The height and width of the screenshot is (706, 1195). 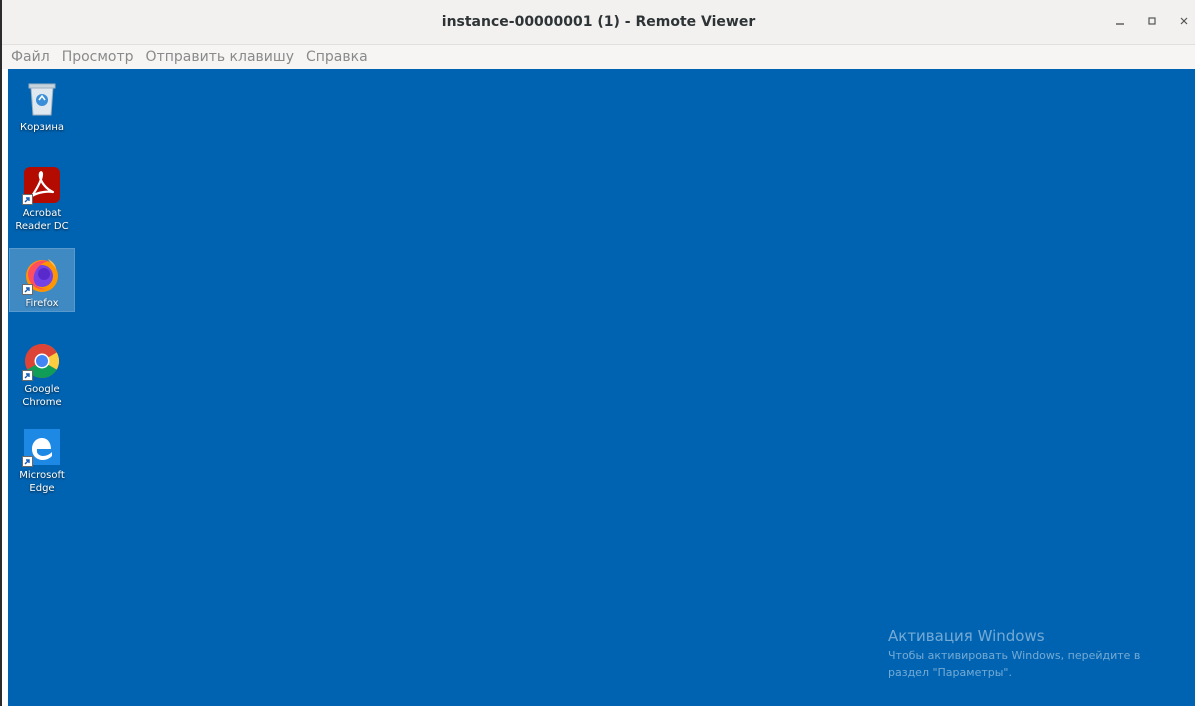 What do you see at coordinates (42, 396) in the screenshot?
I see `desktop-icon-label: Google Chrome` at bounding box center [42, 396].